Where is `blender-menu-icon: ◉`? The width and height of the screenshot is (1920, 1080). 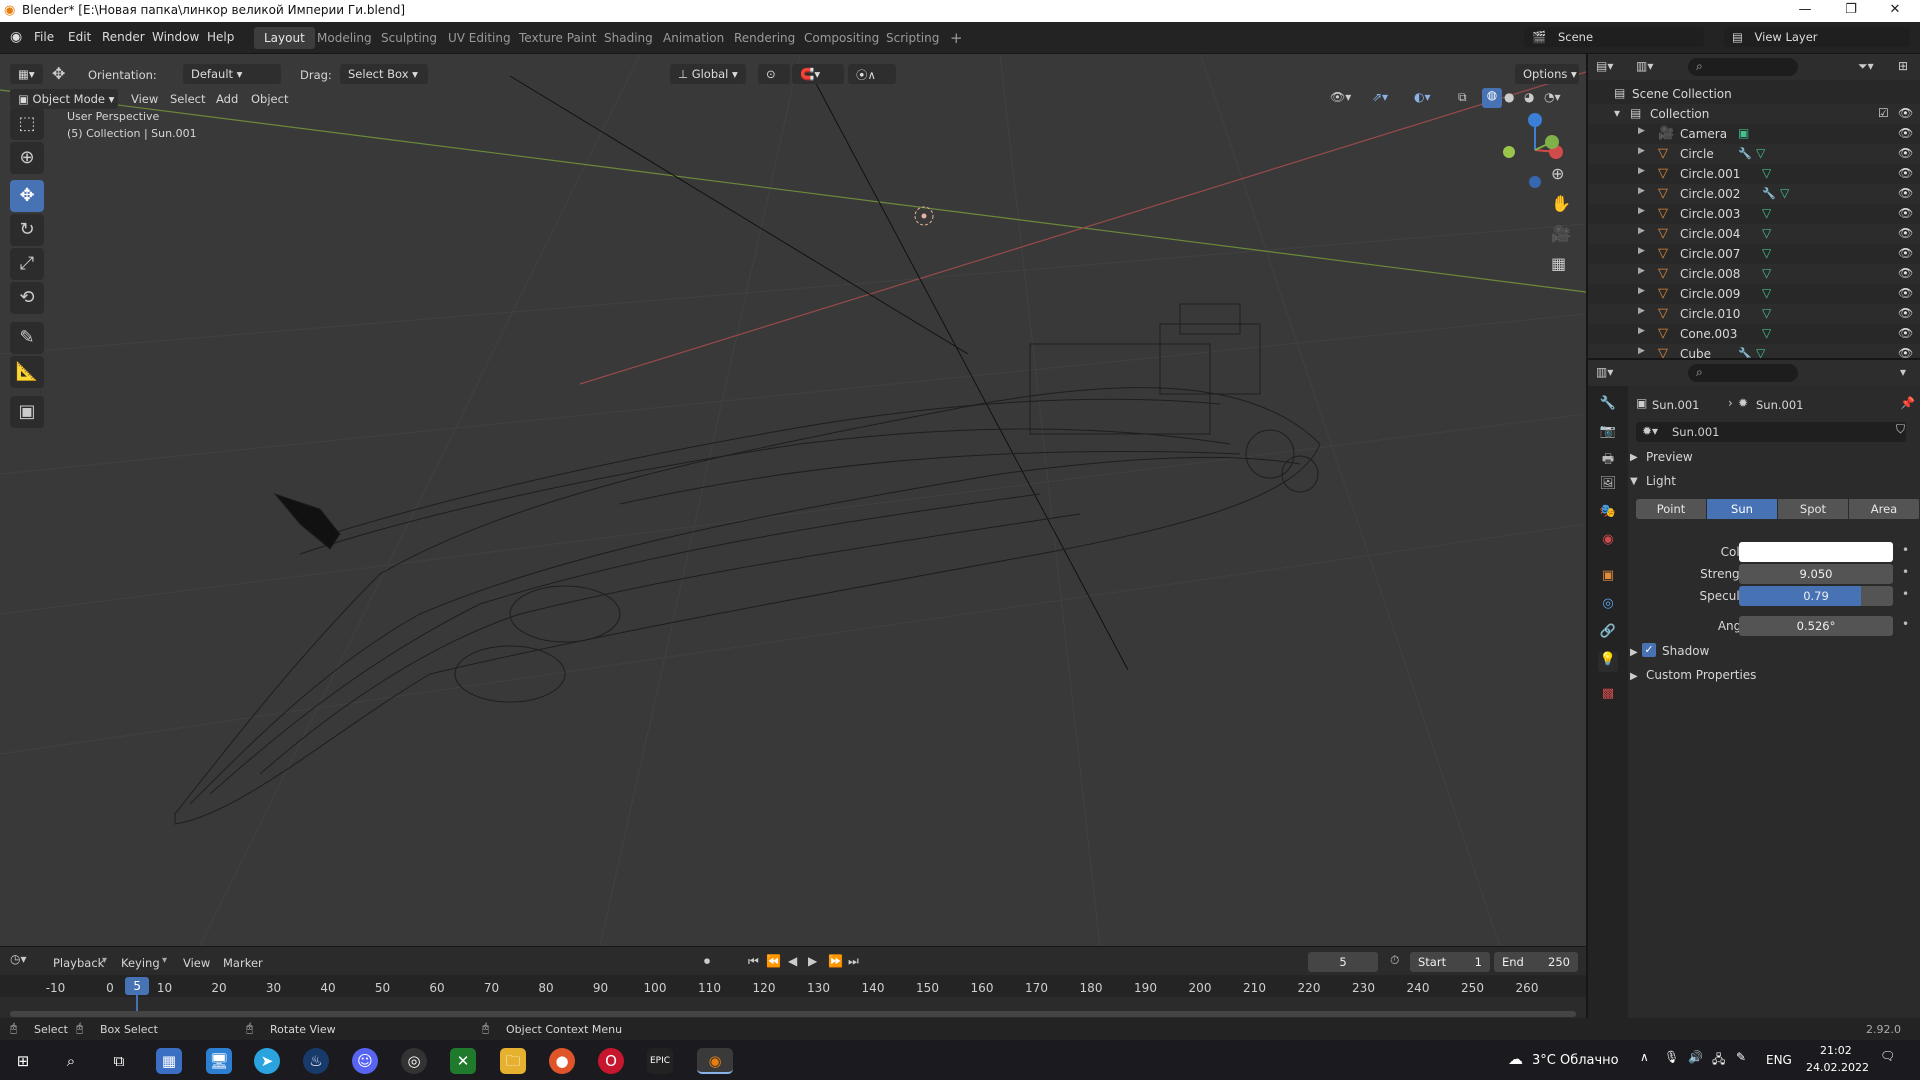 blender-menu-icon: ◉ is located at coordinates (16, 37).